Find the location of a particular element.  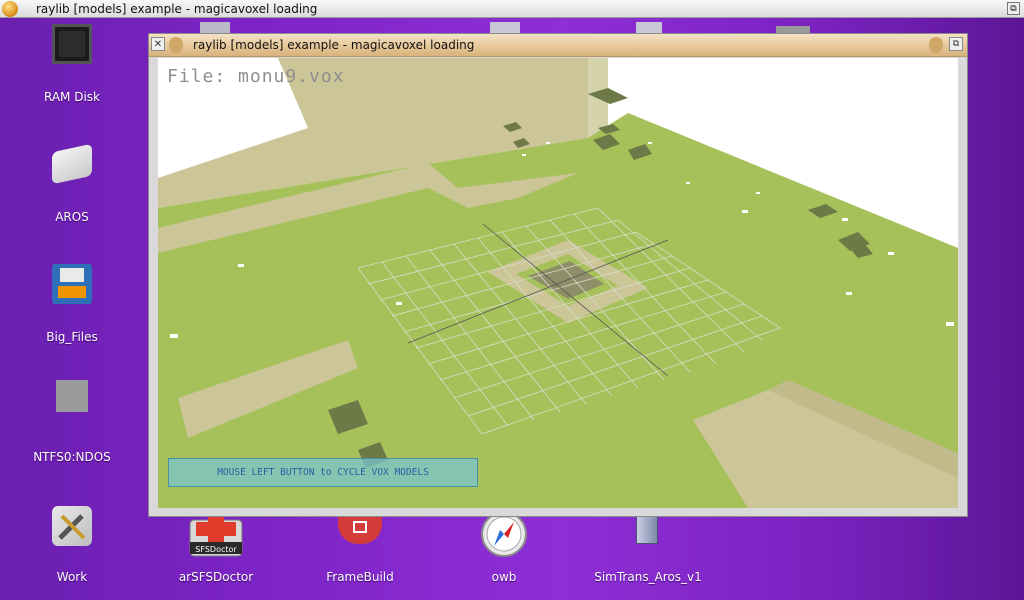

file-name-text: File: monu9.vox is located at coordinates (256, 76).